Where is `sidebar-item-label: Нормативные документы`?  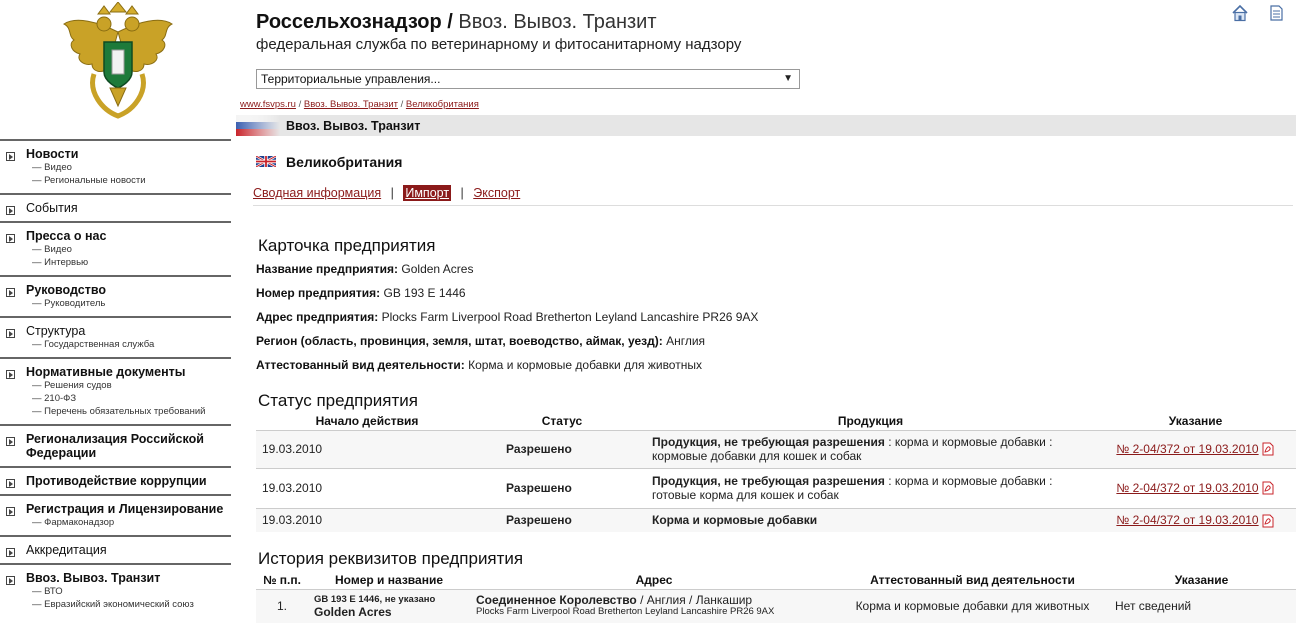
sidebar-item-label: Нормативные документы is located at coordinates (126, 372).